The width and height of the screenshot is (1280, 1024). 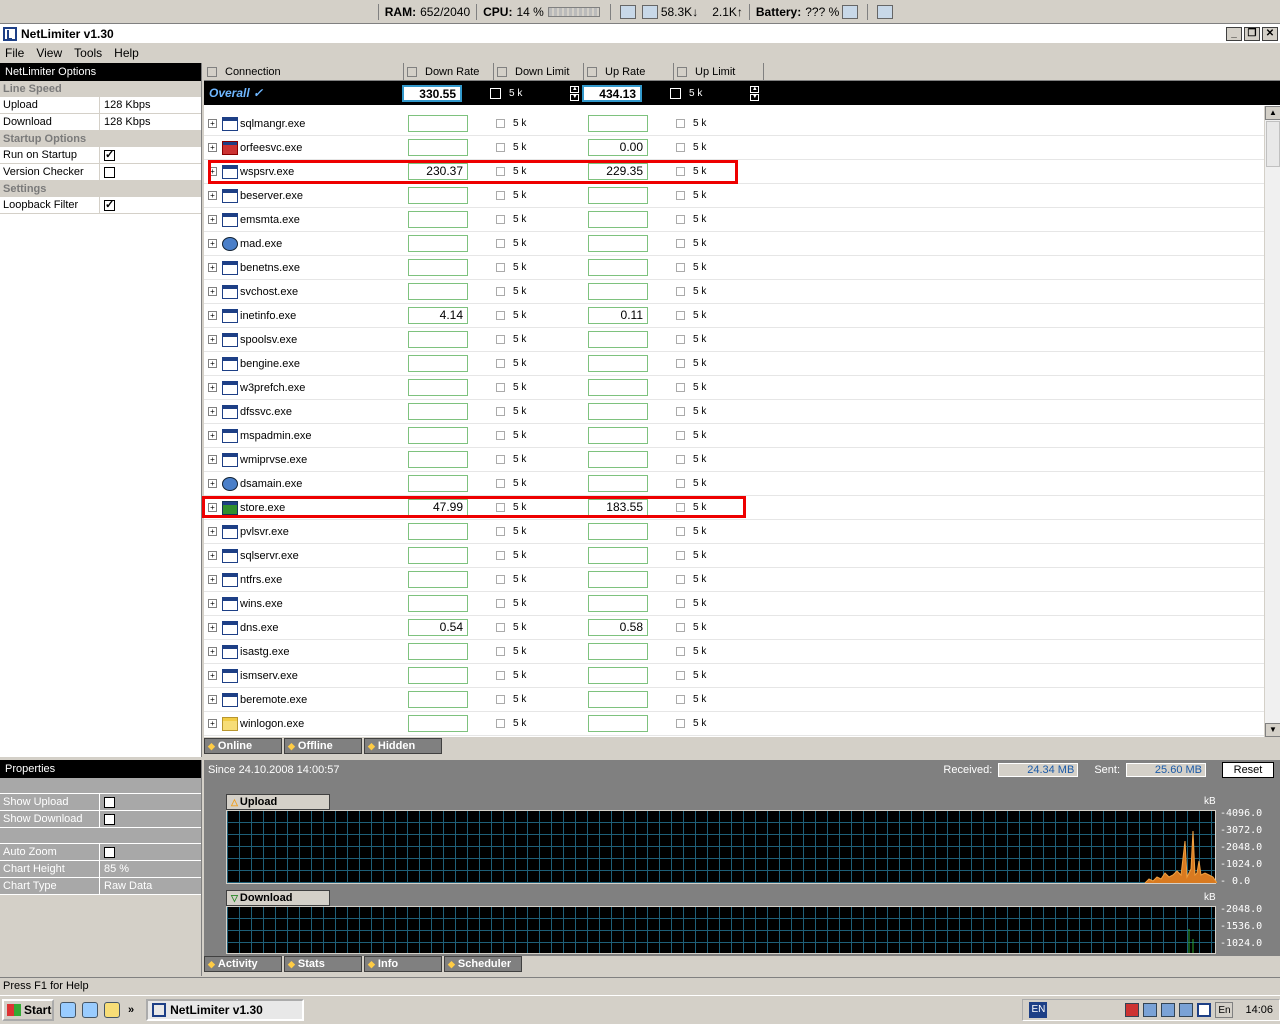 I want to click on netlimiter-tray-icon, so click(x=1204, y=1010).